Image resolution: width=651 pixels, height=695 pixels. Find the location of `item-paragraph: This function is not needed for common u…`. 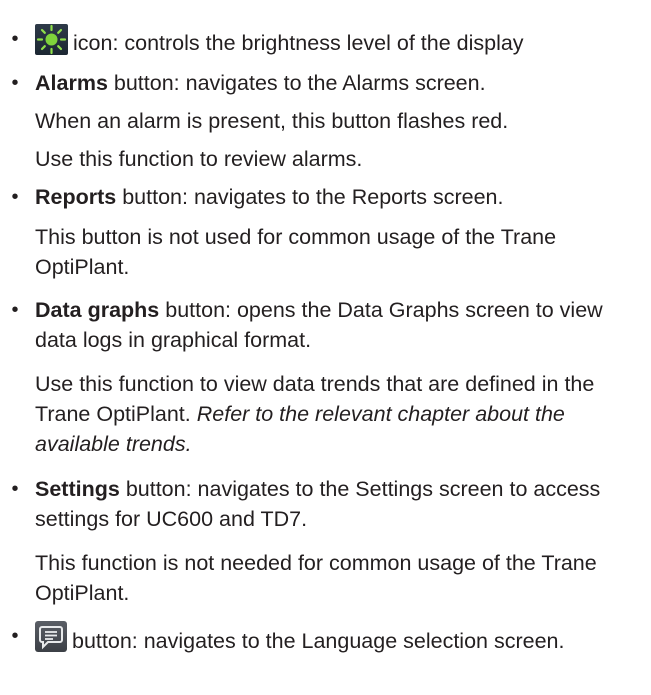

item-paragraph: This function is not needed for common u… is located at coordinates (316, 578).